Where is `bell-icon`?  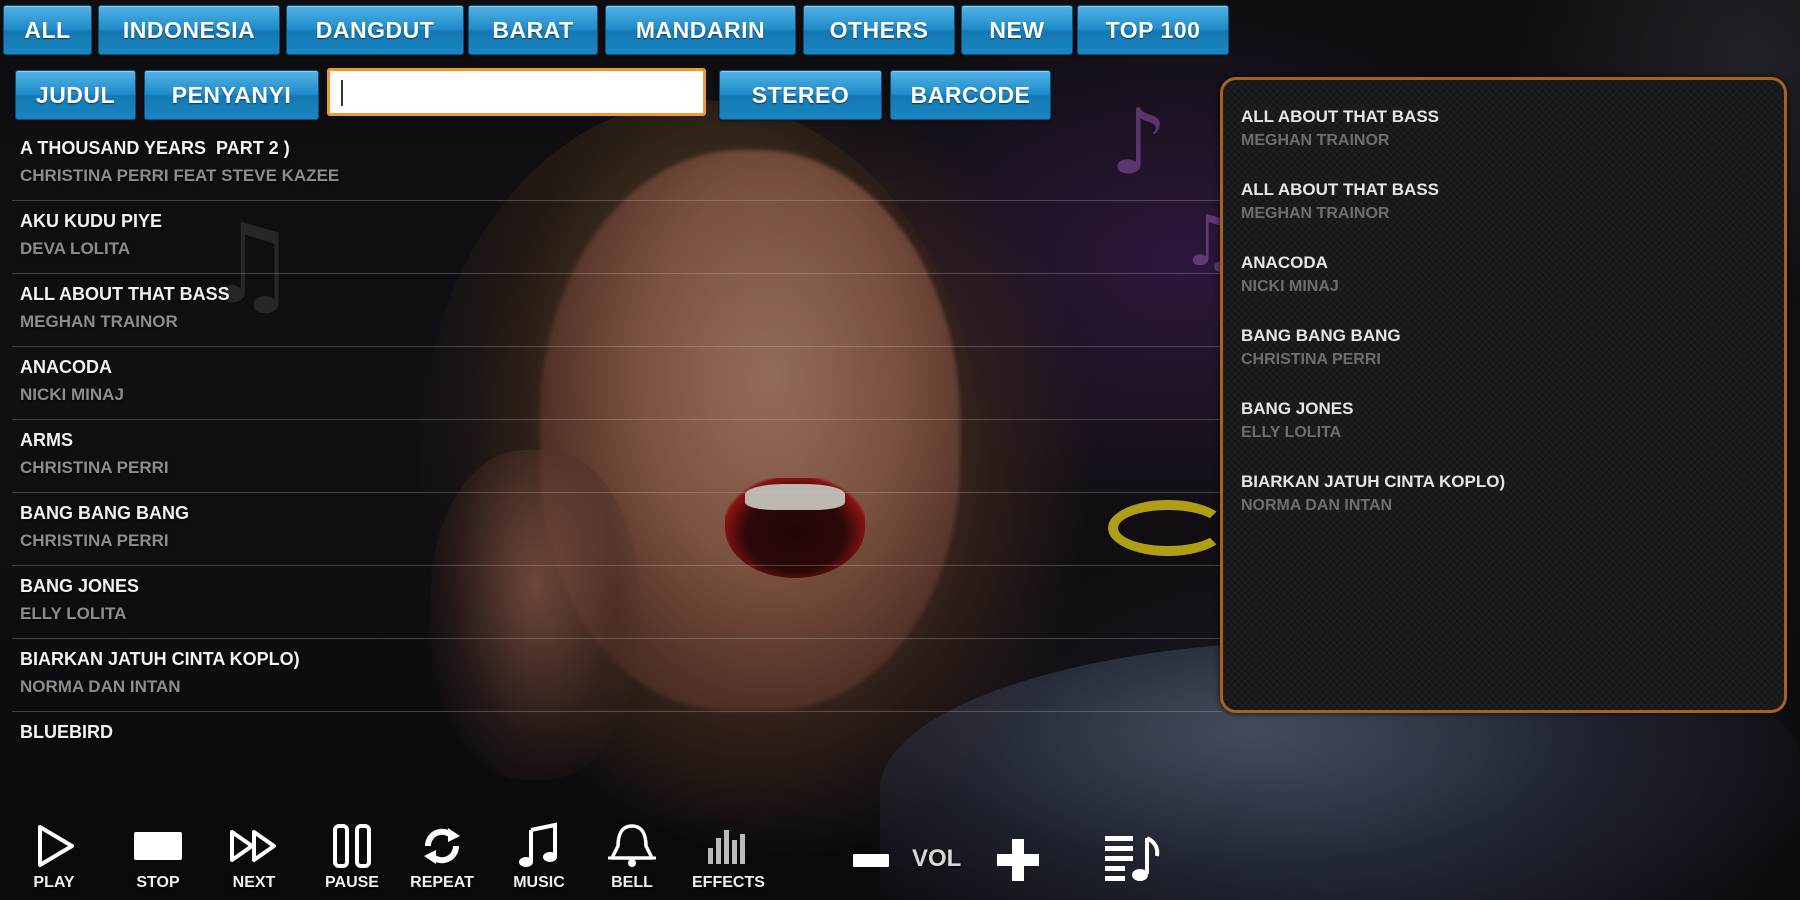
bell-icon is located at coordinates (632, 846).